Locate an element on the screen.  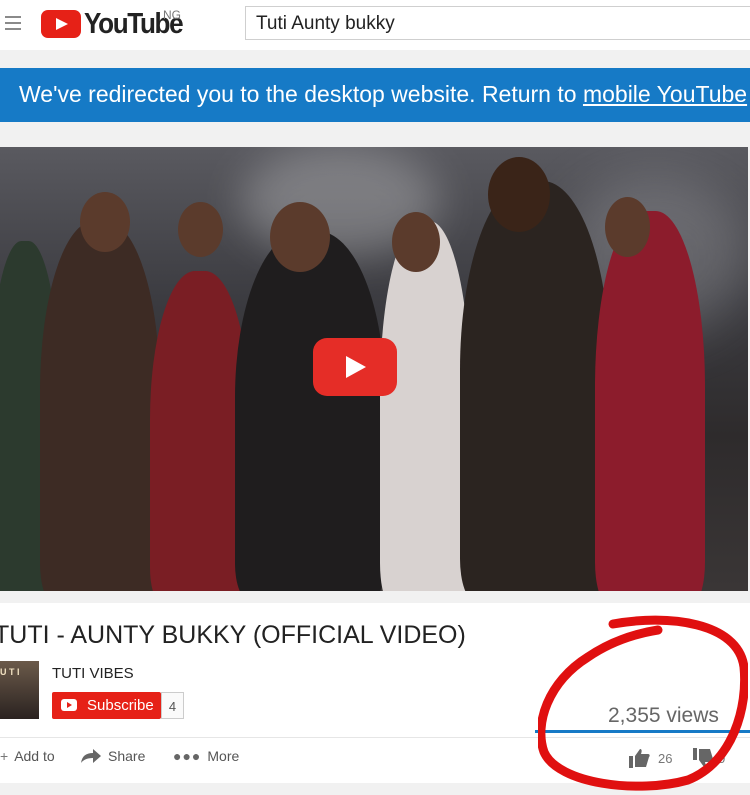
channel-avatar: U T I is located at coordinates (19, 690).